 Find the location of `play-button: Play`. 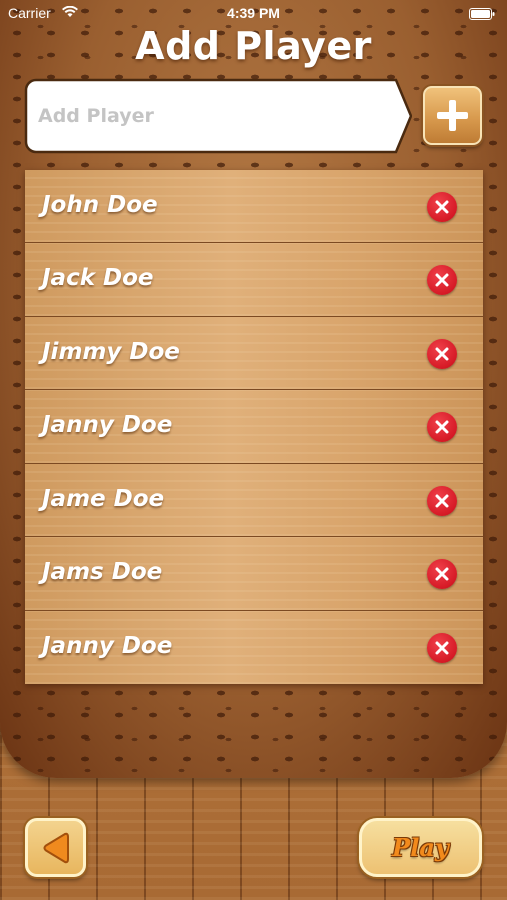

play-button: Play is located at coordinates (420, 847).